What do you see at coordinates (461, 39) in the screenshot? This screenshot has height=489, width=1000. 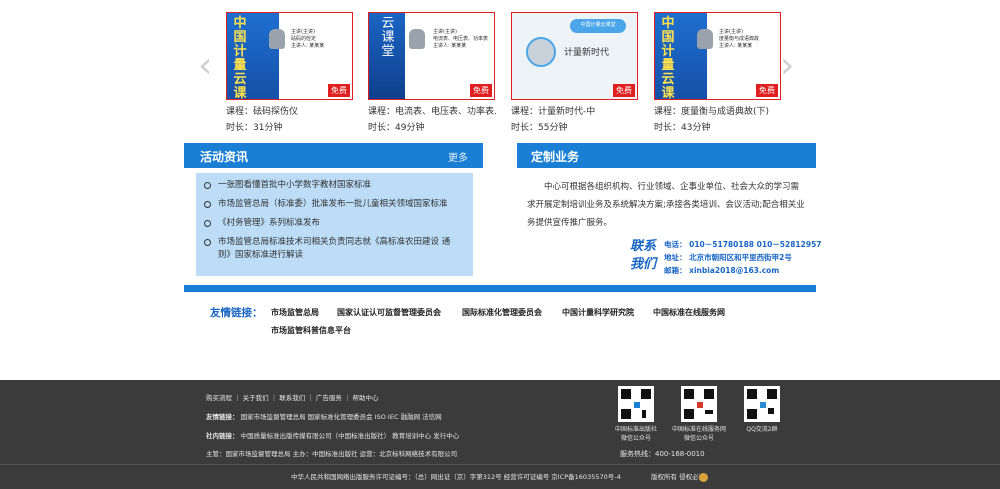 I see `thumb-info: 主讲(主讲) 电流表、电压表、功率表 主讲人: 某某某` at bounding box center [461, 39].